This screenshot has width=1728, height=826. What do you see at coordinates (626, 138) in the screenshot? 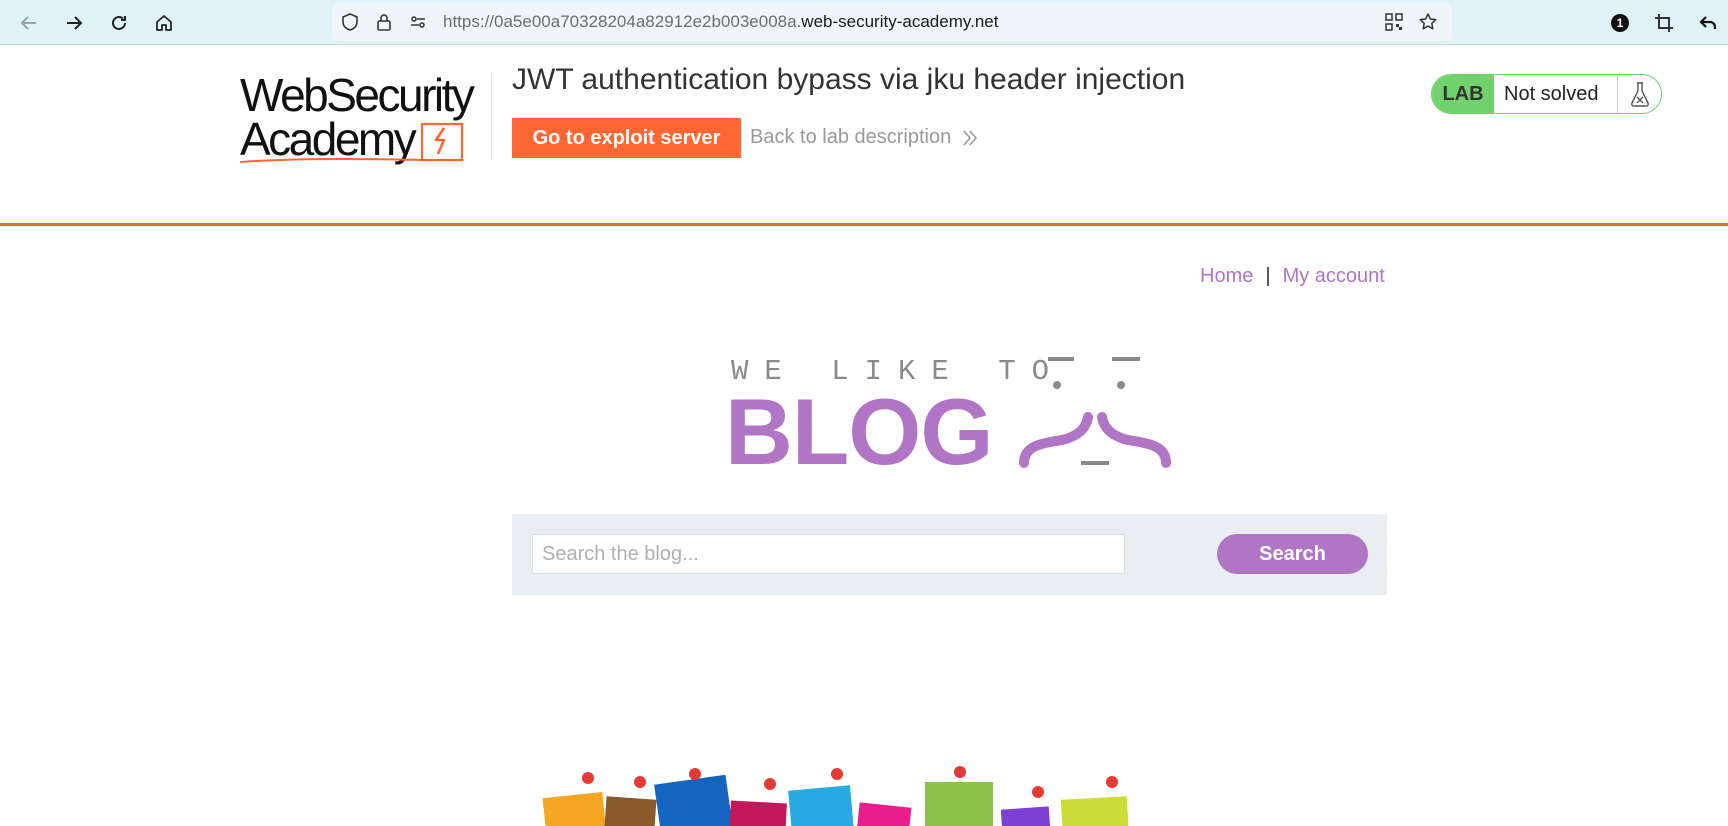
I see `go-to-exploit-server-button: Go to exploit server` at bounding box center [626, 138].